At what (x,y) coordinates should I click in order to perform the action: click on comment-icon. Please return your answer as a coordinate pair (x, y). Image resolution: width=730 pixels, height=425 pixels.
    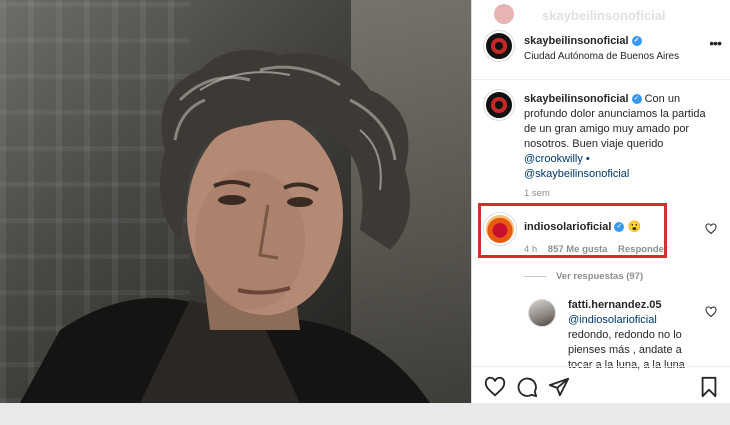
    Looking at the image, I should click on (527, 387).